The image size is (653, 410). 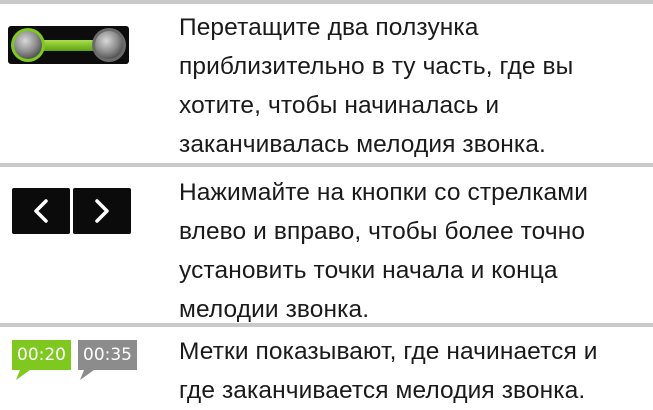 I want to click on chevron-right-icon, so click(x=102, y=211).